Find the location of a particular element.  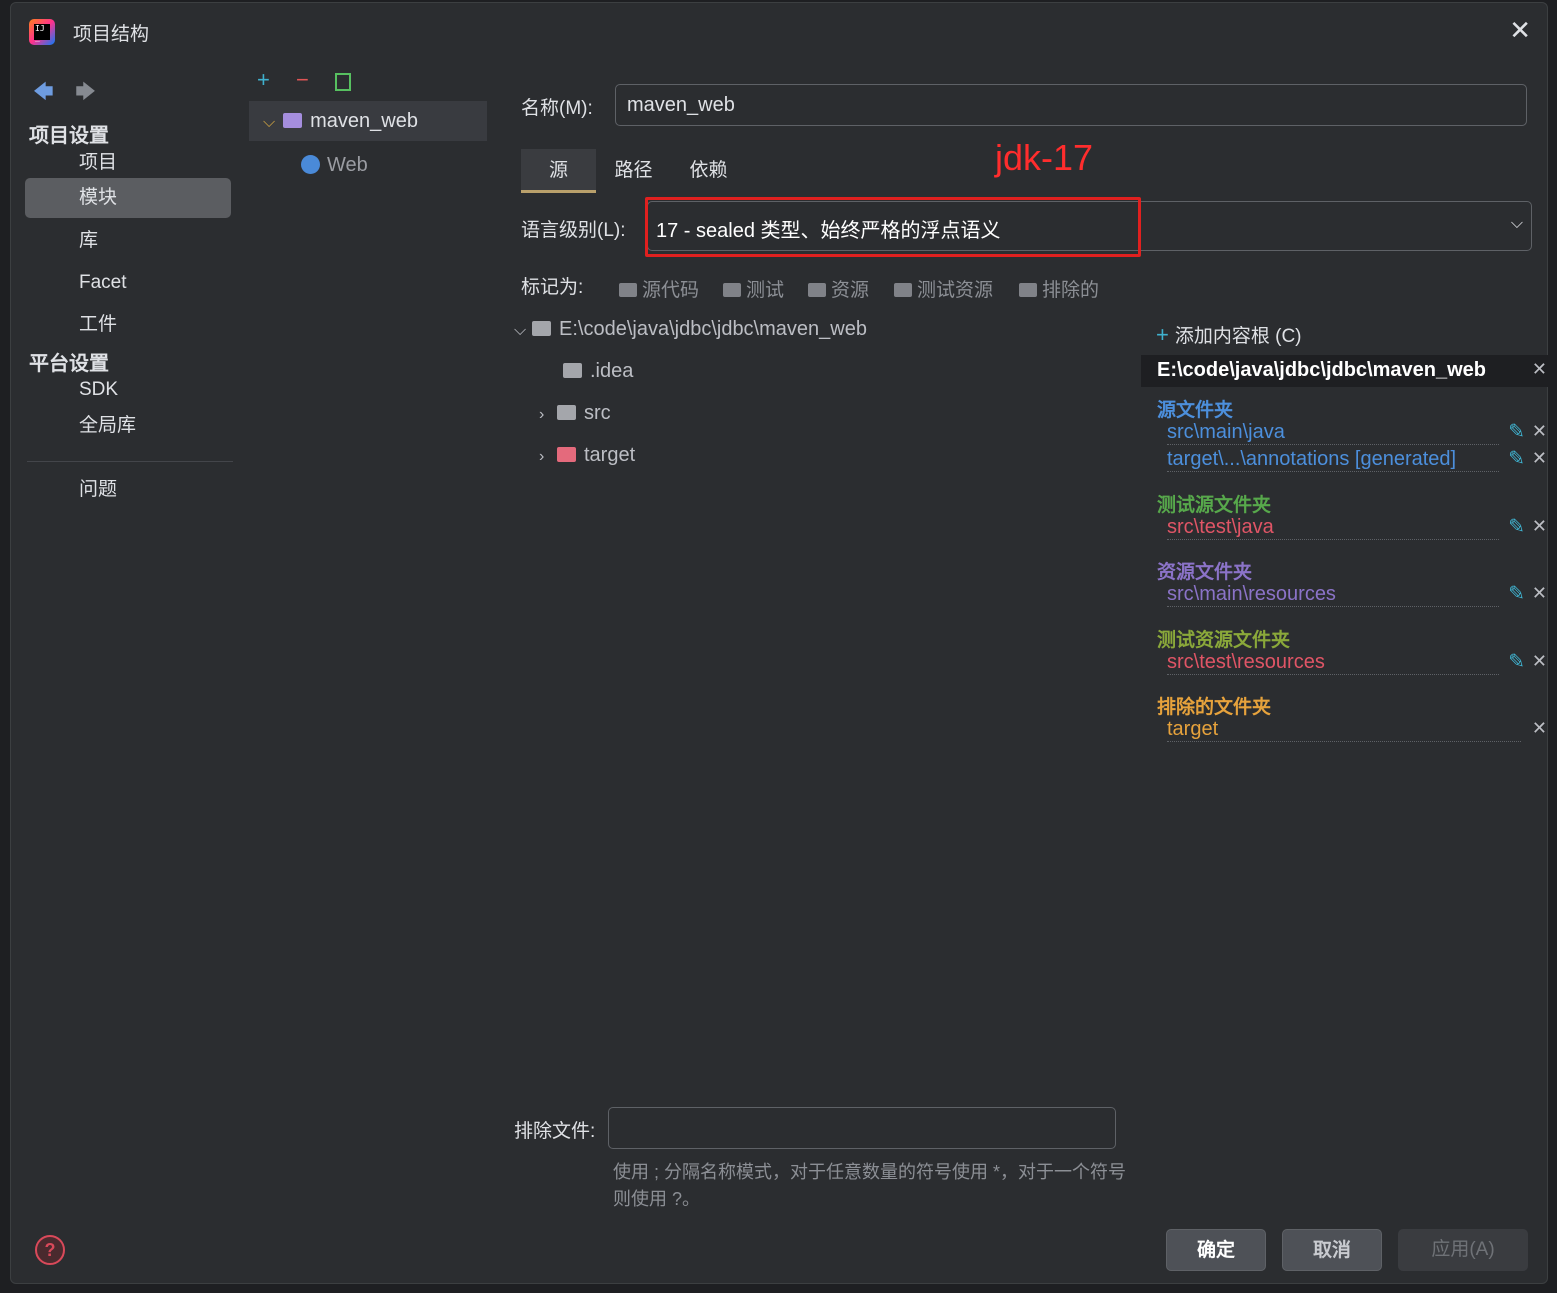

excluded-folder-entry: target ✕ is located at coordinates (1357, 730).